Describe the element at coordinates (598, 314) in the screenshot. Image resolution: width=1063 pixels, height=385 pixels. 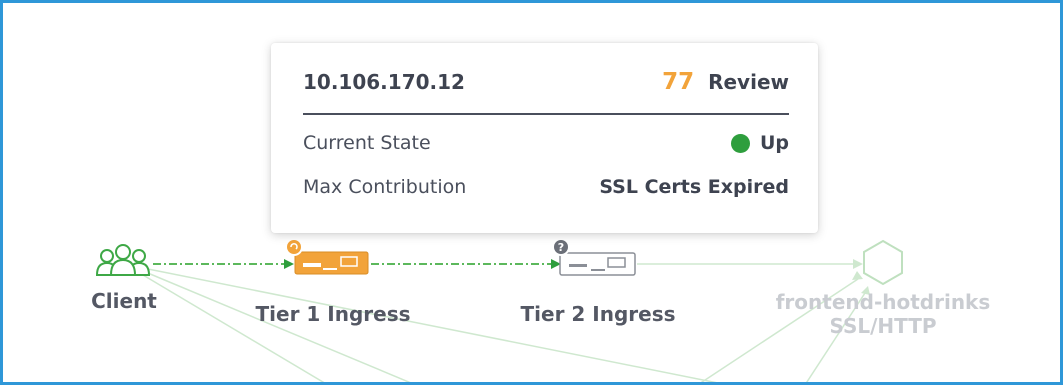
I see `tier2-label: Tier 2 Ingress` at that location.